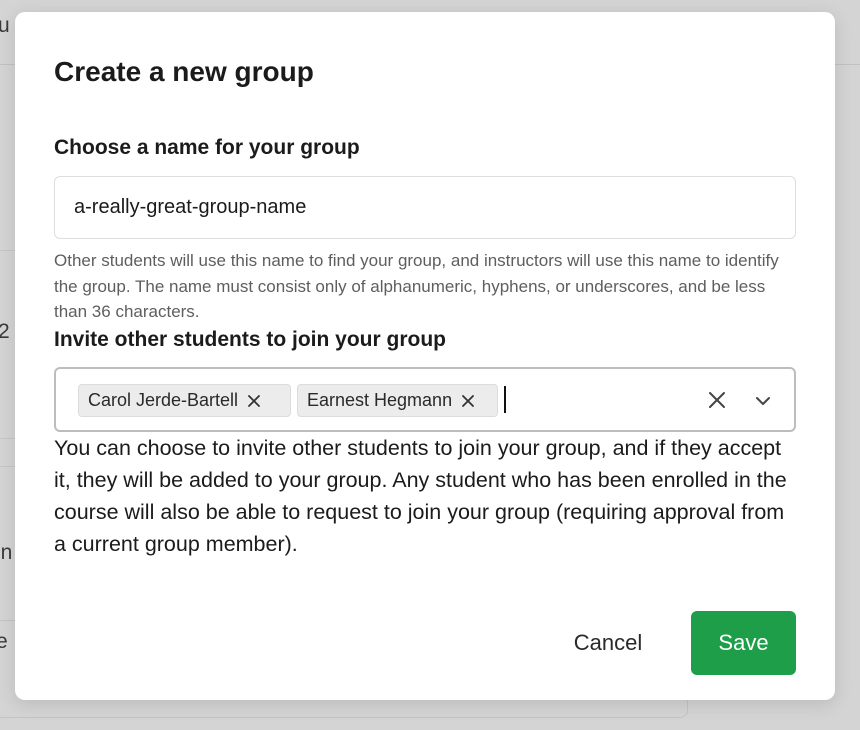  What do you see at coordinates (5, 332) in the screenshot?
I see `background-text: 2` at bounding box center [5, 332].